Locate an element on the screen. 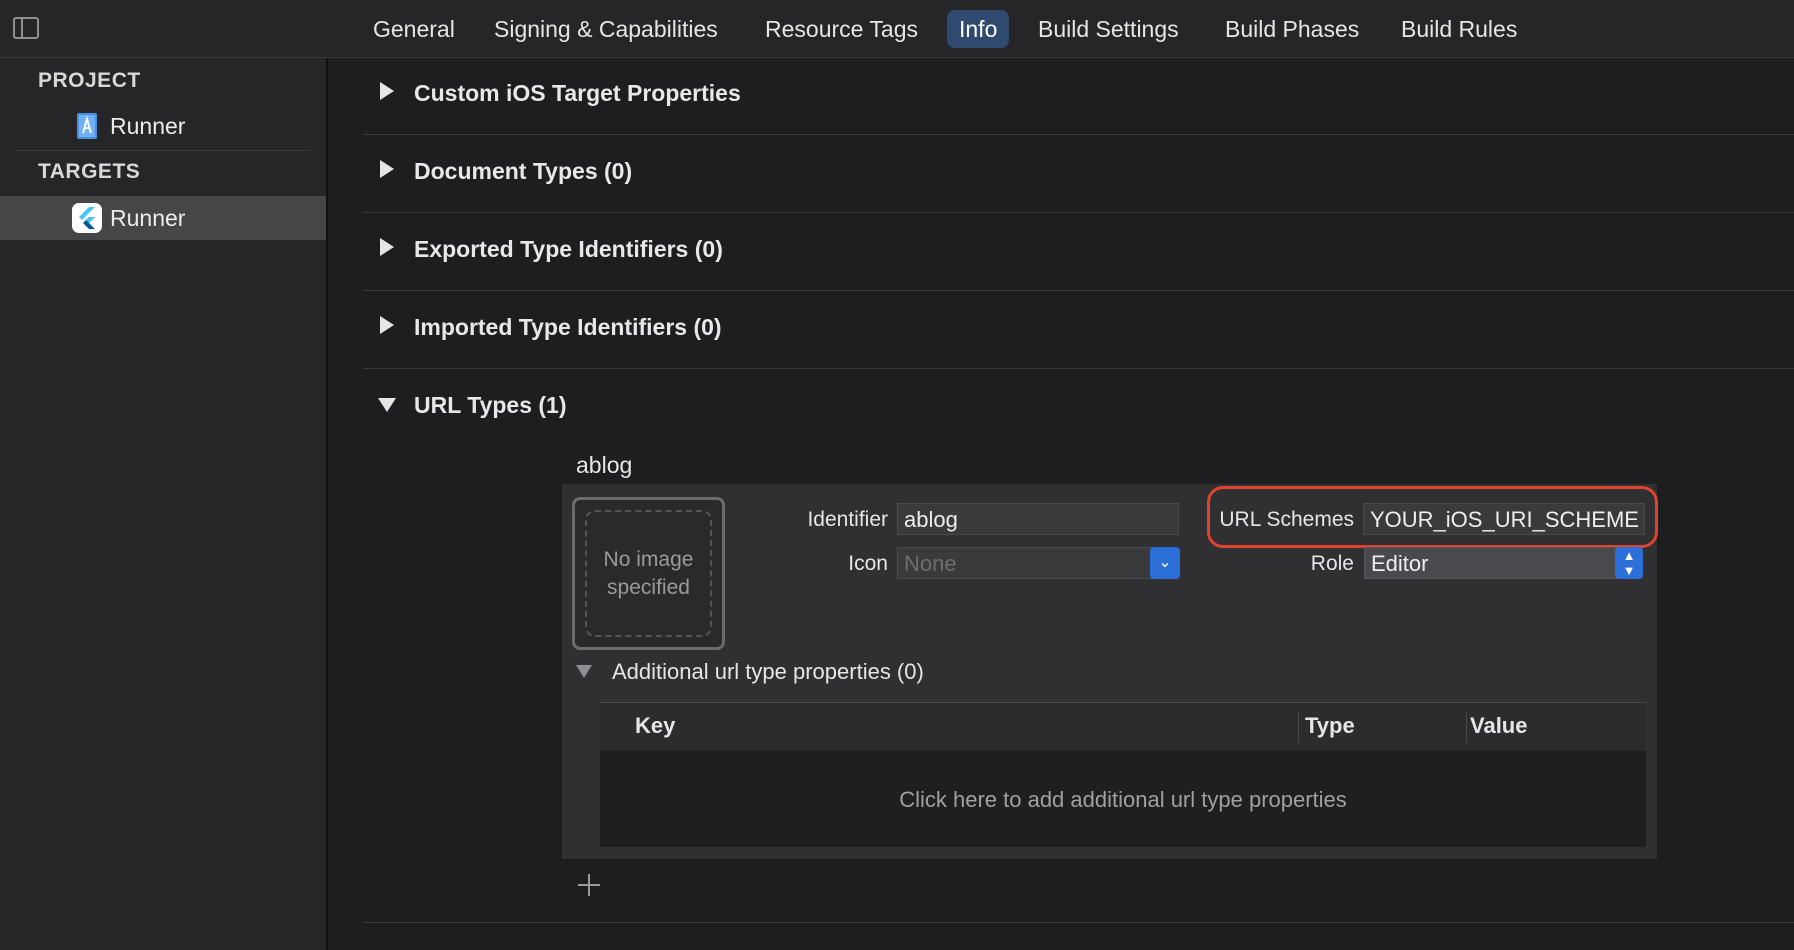 Image resolution: width=1794 pixels, height=950 pixels. tab-build-settings: Build Settings is located at coordinates (1108, 29).